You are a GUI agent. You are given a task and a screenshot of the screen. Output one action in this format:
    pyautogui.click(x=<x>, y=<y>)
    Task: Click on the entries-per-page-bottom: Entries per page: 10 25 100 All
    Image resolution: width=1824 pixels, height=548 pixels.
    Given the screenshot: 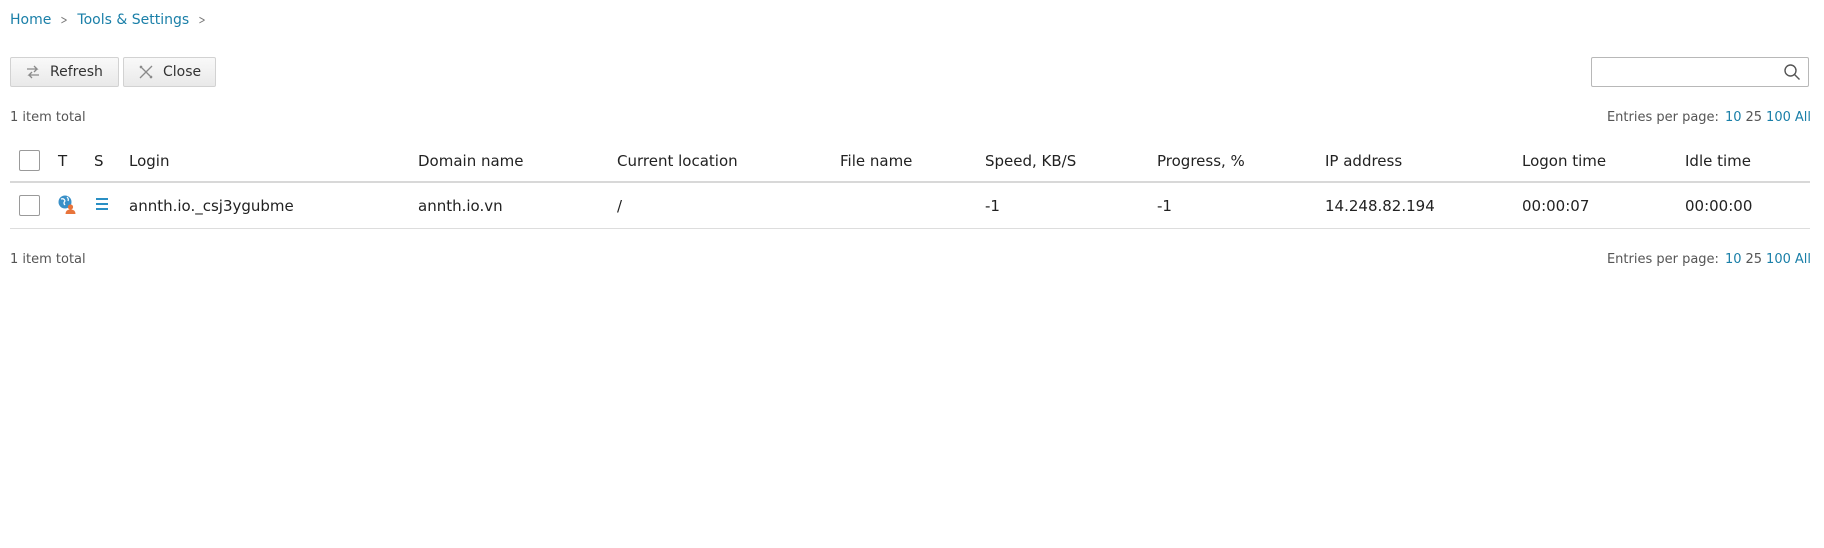 What is the action you would take?
    pyautogui.click(x=1709, y=259)
    